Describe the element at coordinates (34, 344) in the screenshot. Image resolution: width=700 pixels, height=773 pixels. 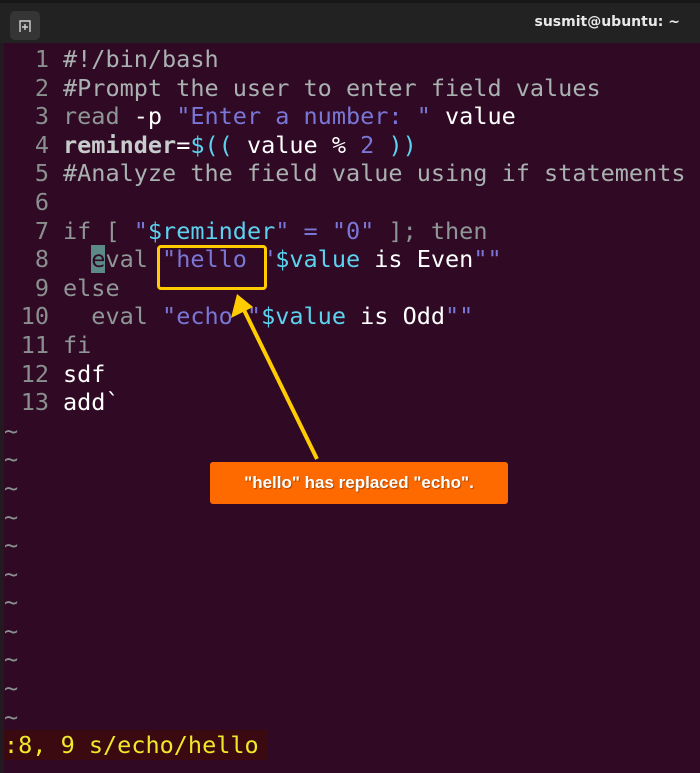
I see `line-number: 11` at that location.